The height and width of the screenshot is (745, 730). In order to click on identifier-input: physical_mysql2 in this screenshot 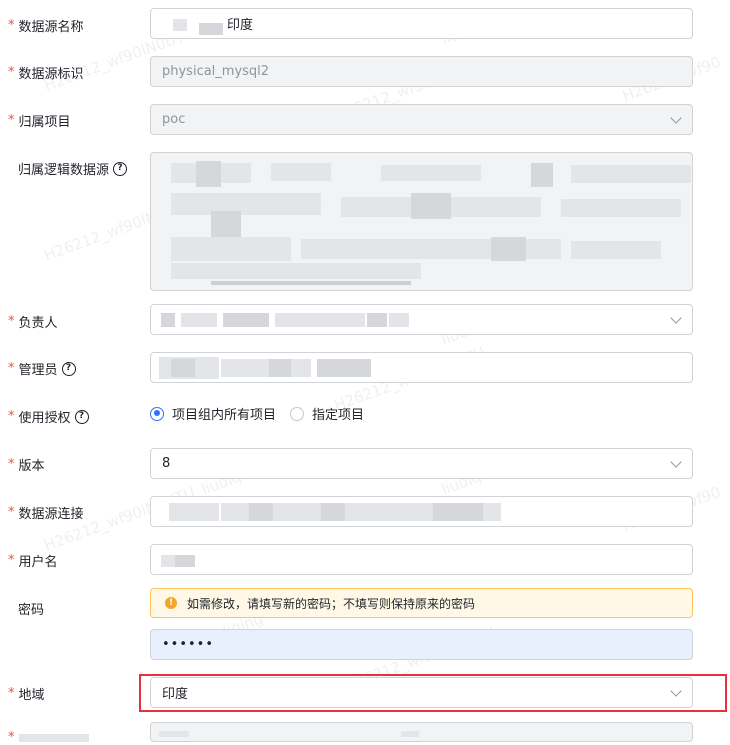, I will do `click(421, 71)`.